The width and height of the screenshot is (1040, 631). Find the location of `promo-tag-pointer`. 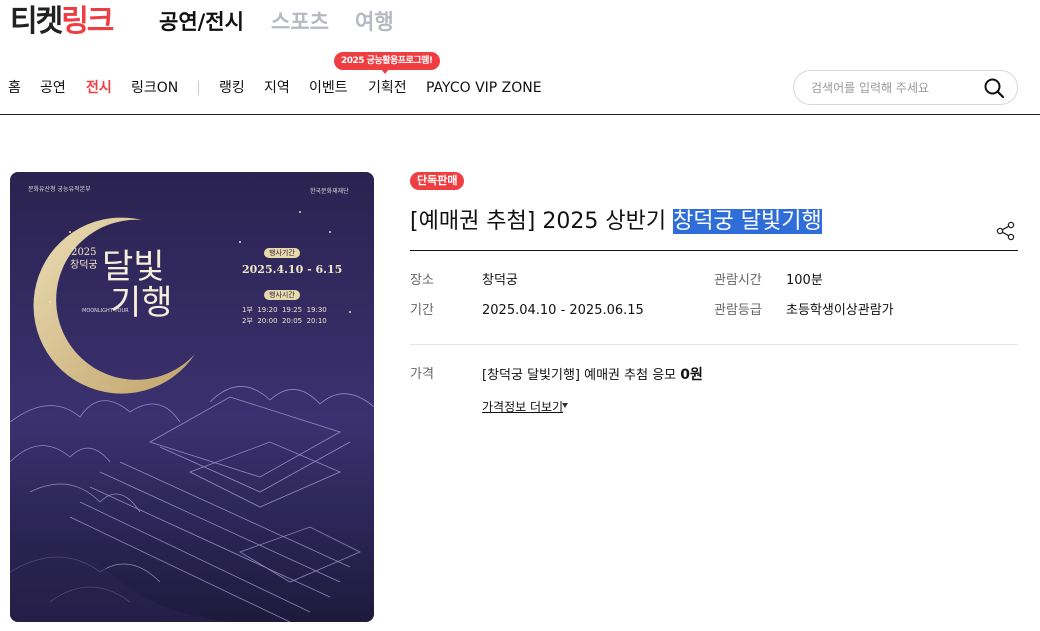

promo-tag-pointer is located at coordinates (385, 71).